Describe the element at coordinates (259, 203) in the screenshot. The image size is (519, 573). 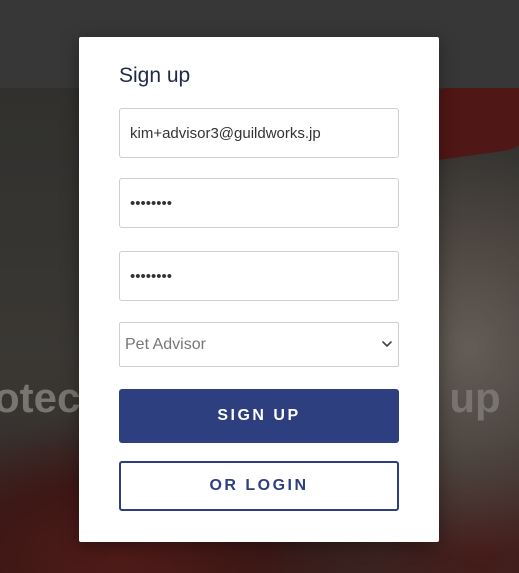
I see `password-field` at that location.